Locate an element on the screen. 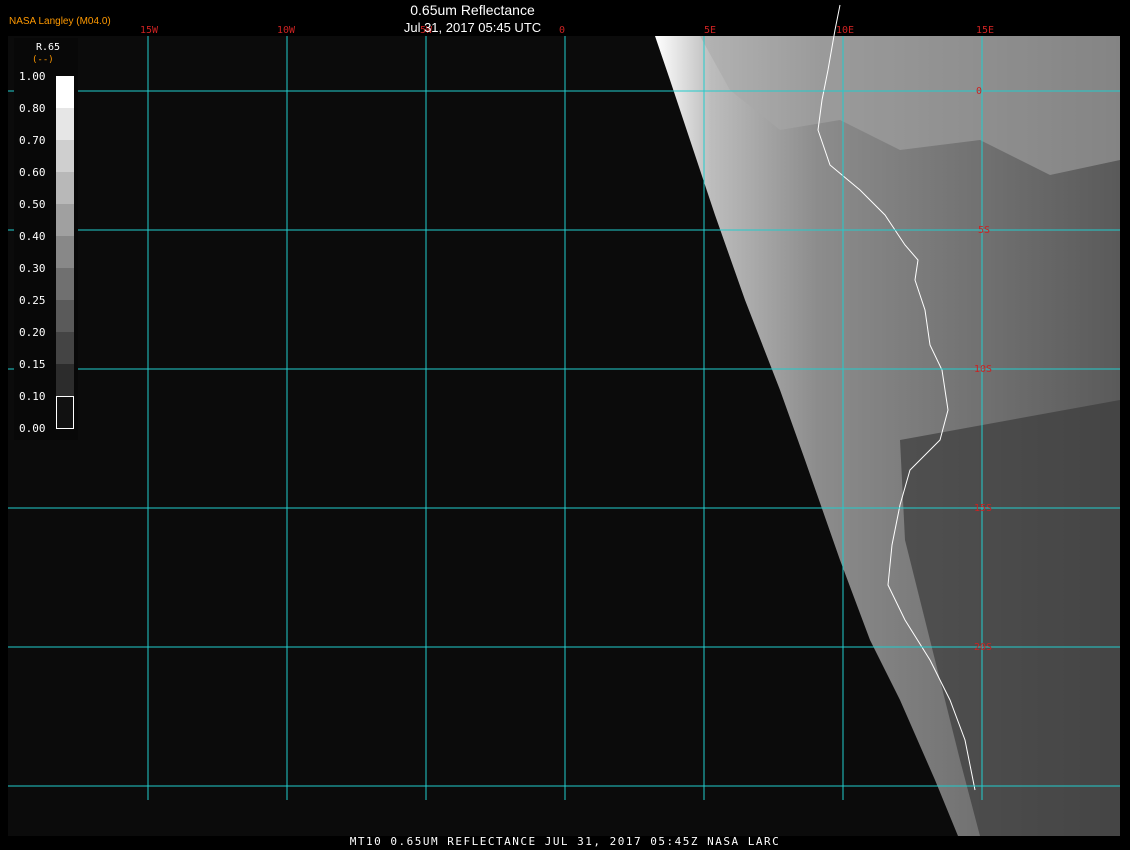 This screenshot has width=1130, height=850. lat-label: 0 is located at coordinates (979, 91).